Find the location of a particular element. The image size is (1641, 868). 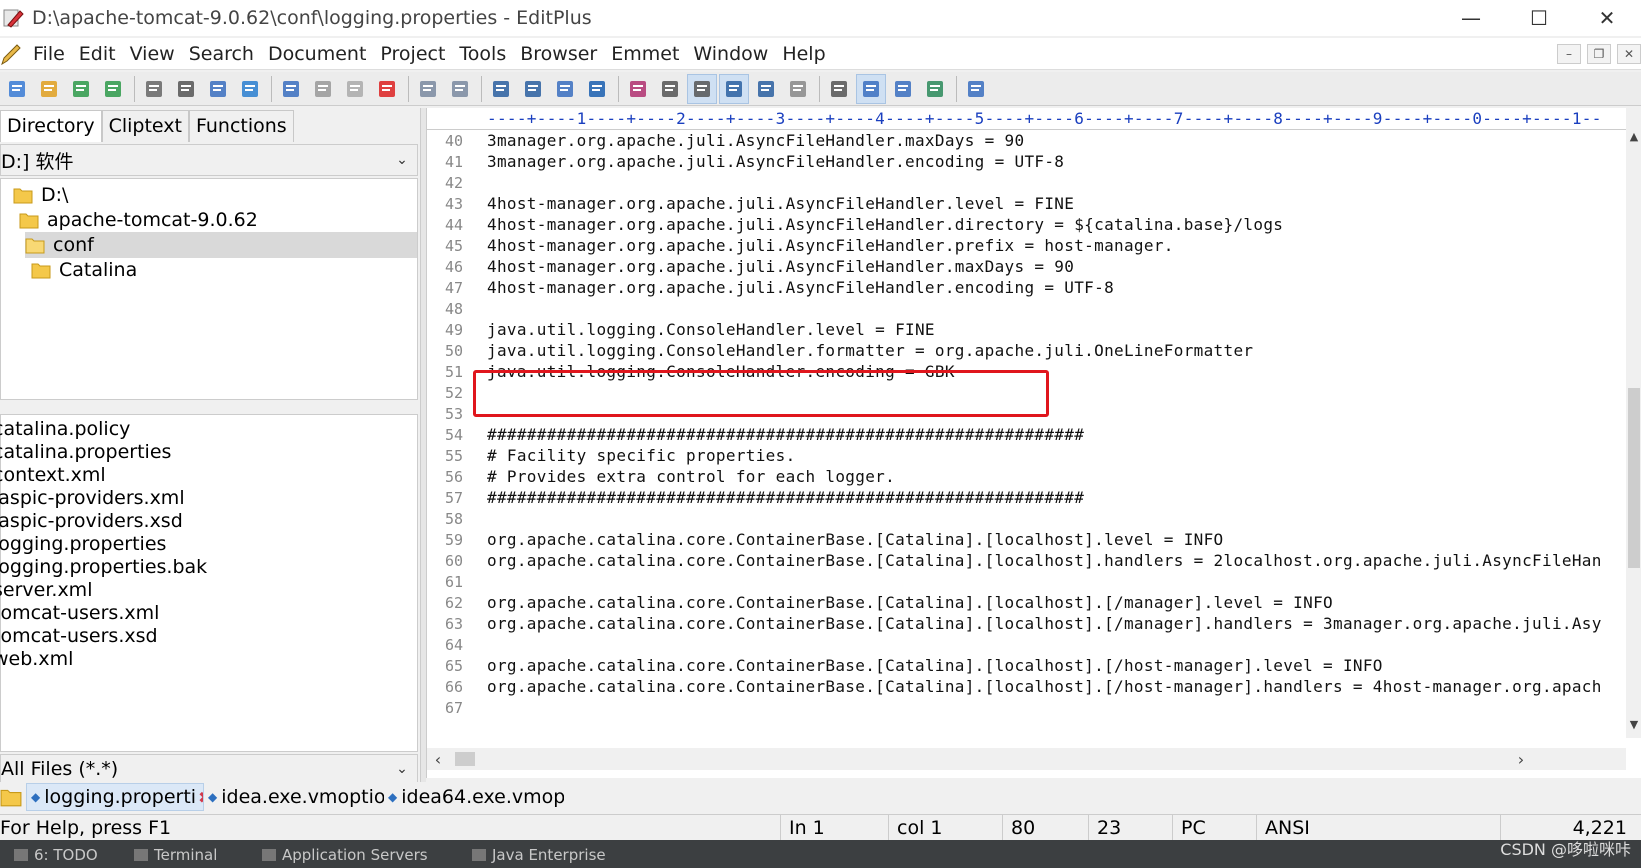

tab-directory: Directory is located at coordinates (51, 126).